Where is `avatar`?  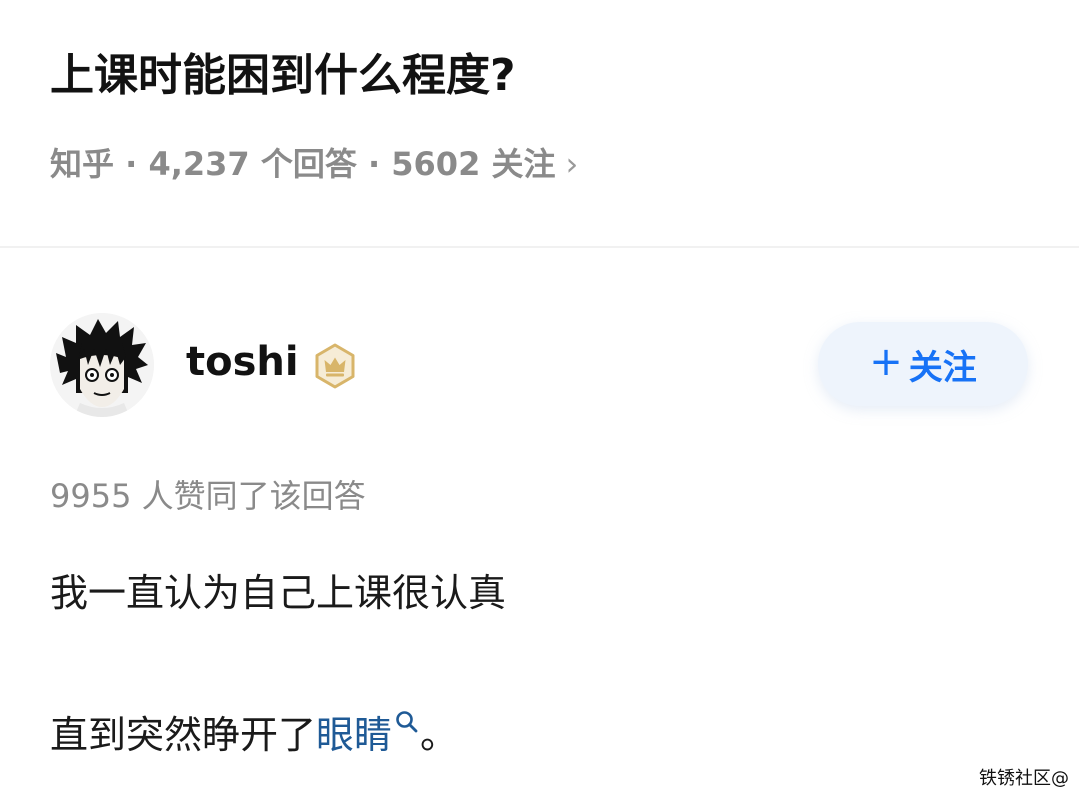 avatar is located at coordinates (102, 365).